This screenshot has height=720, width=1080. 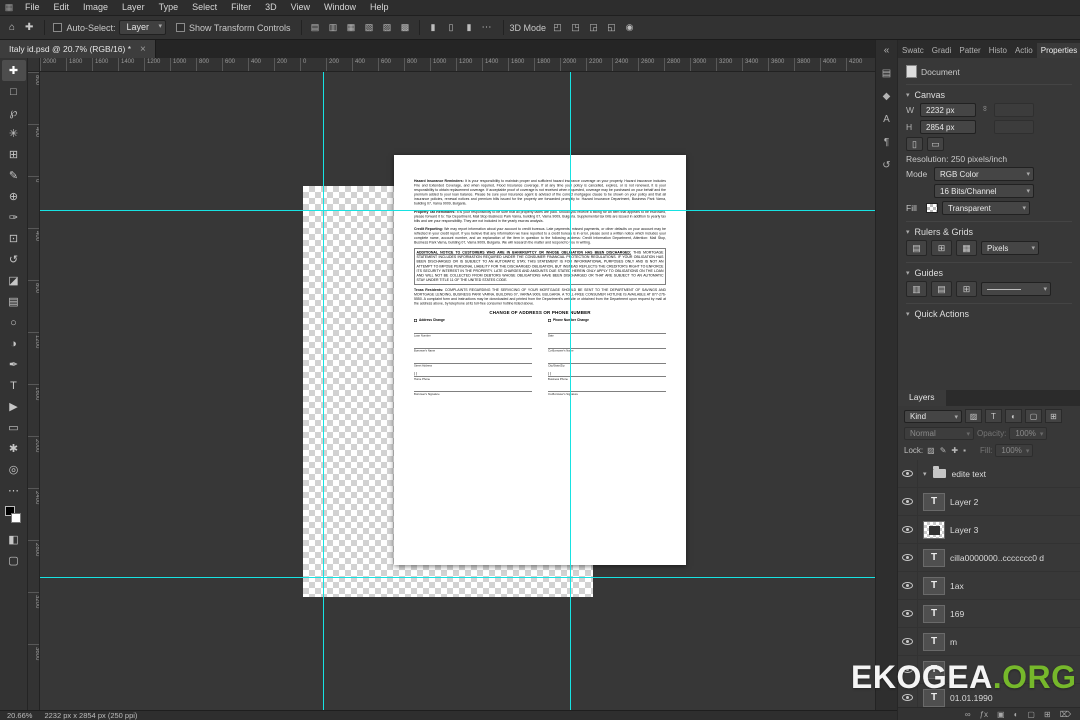 What do you see at coordinates (916, 289) in the screenshot?
I see `guides-icon-0: ▥` at bounding box center [916, 289].